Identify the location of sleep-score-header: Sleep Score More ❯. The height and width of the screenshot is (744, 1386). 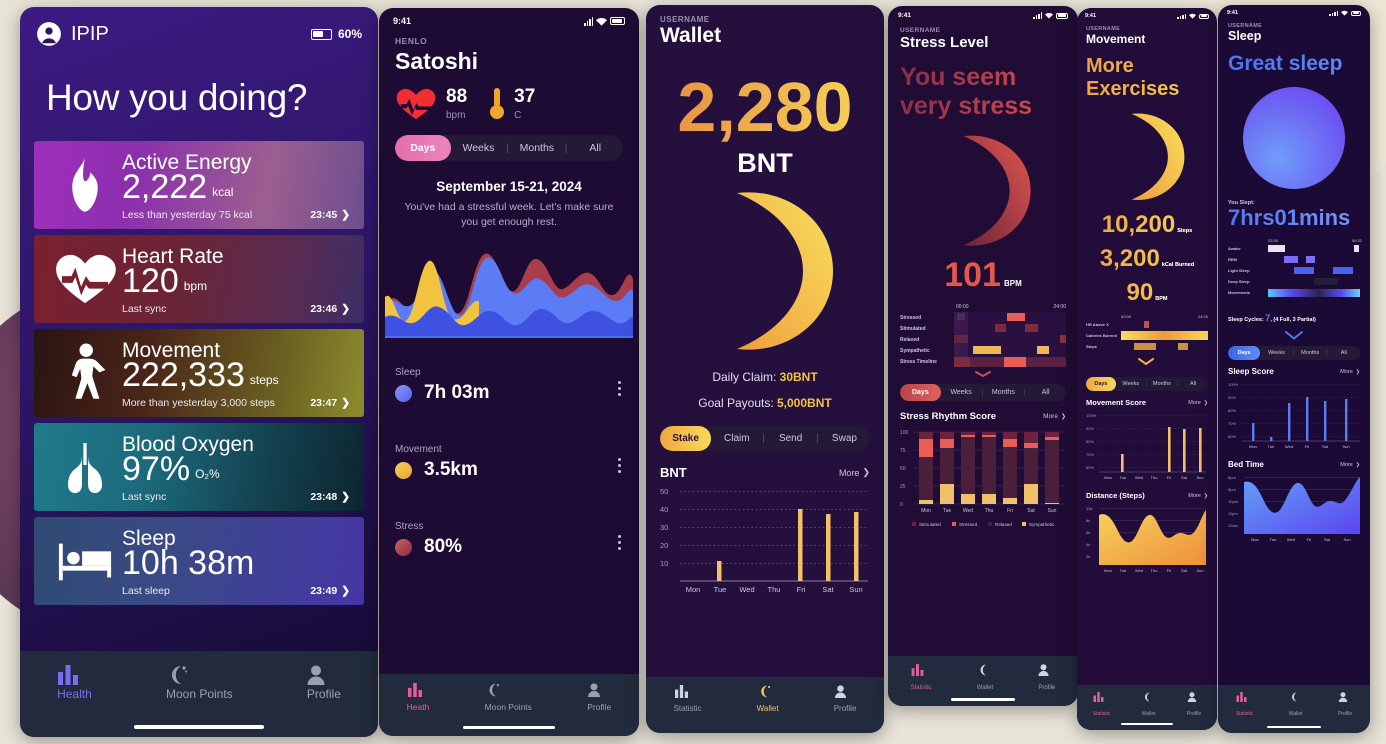
(1294, 371).